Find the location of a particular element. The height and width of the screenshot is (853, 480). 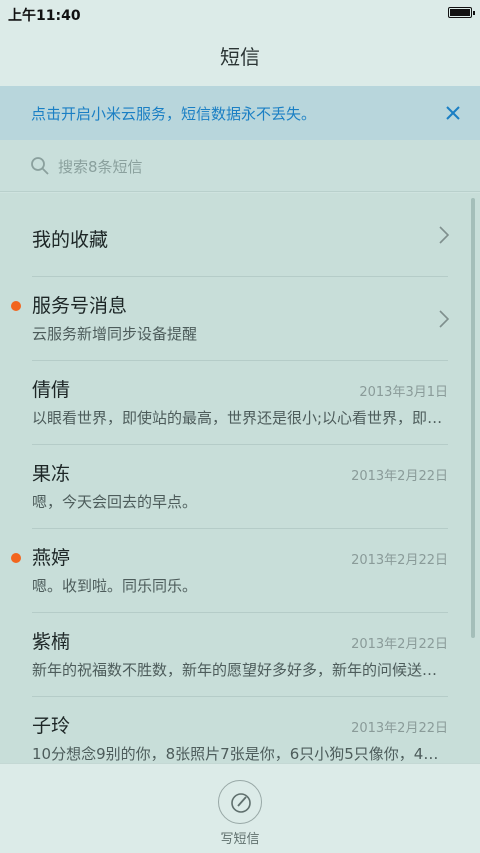

conversation-name: 燕婷 is located at coordinates (51, 558).